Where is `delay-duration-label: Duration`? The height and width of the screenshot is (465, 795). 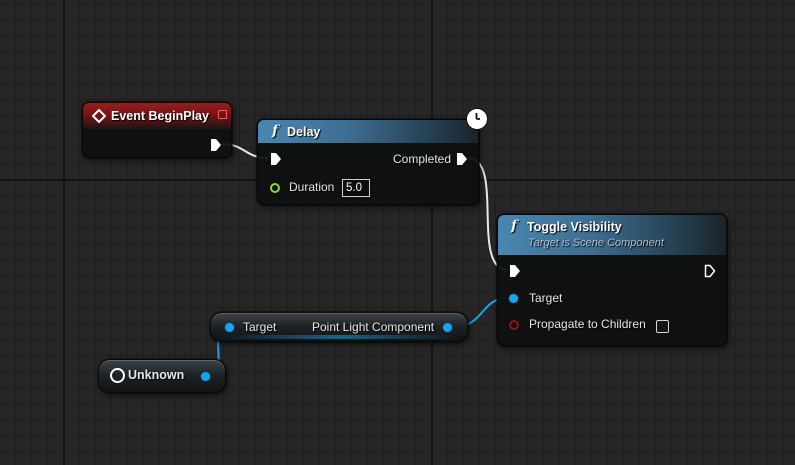
delay-duration-label: Duration is located at coordinates (312, 187).